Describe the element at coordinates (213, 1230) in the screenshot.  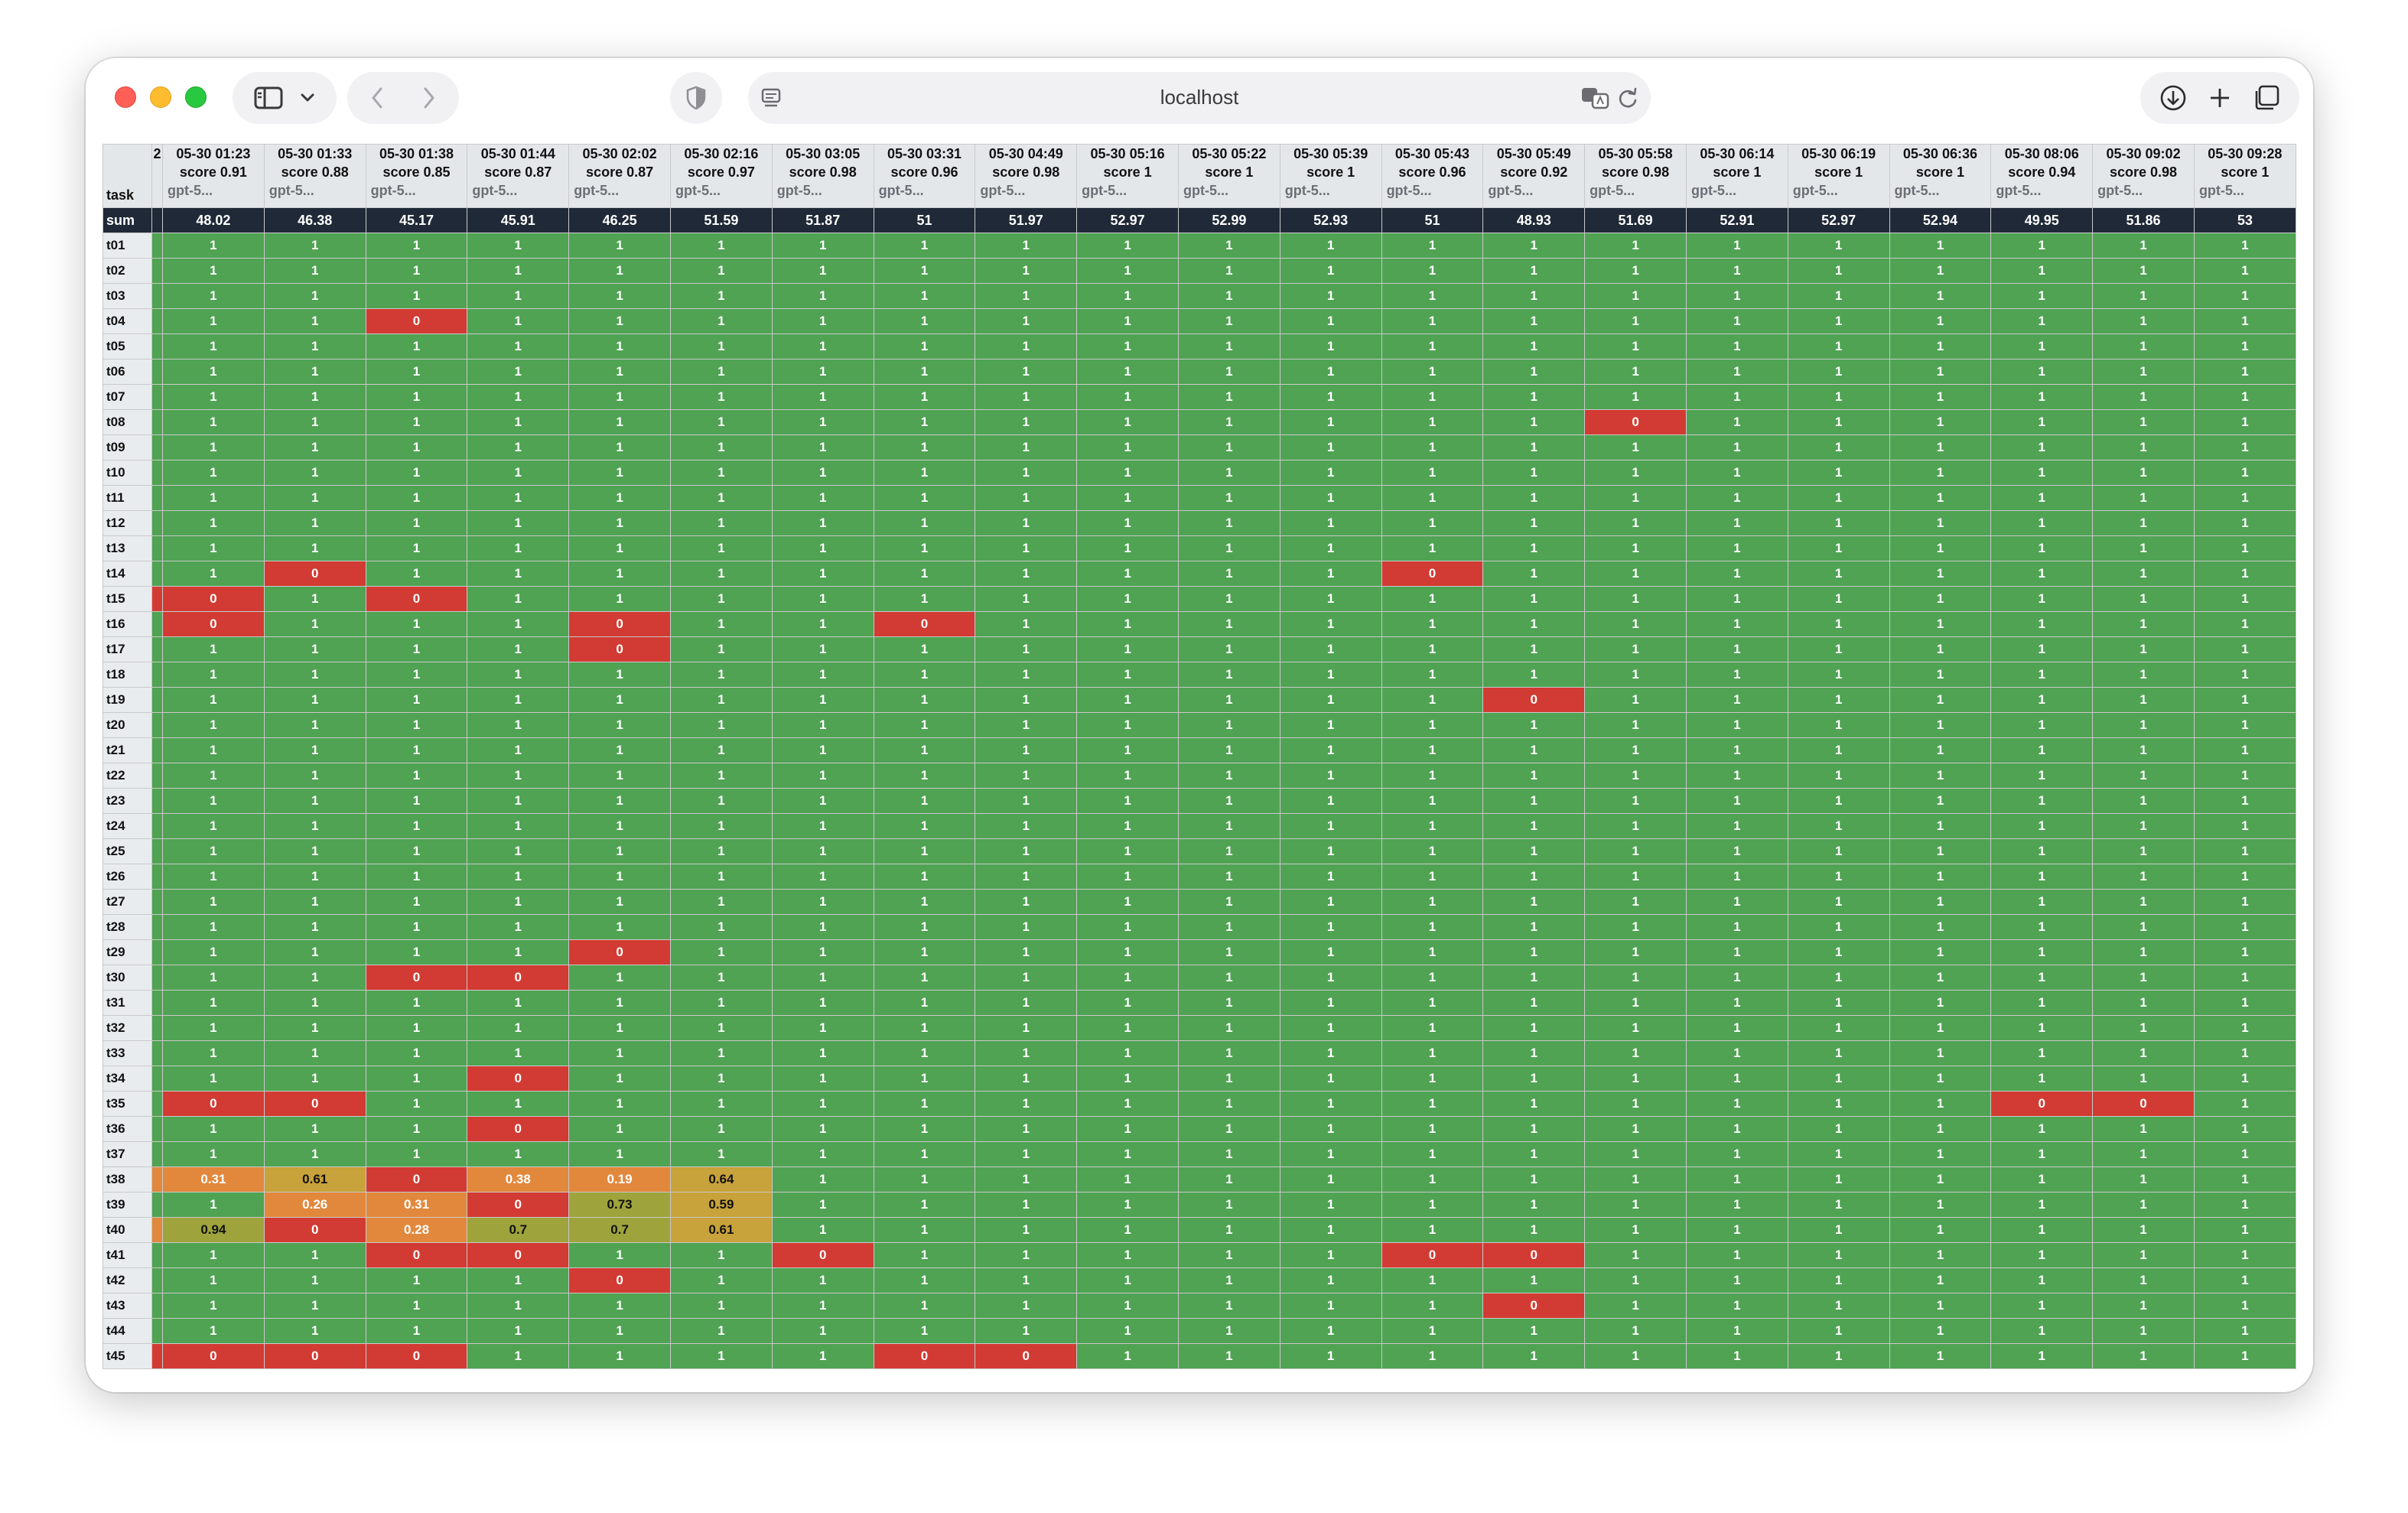
I see `score-cell: 0.94` at that location.